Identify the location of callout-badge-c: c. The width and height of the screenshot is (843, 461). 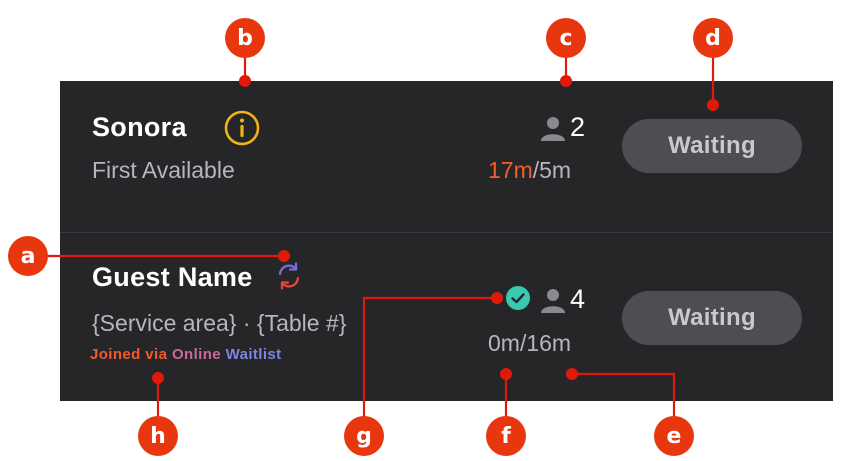
(566, 38).